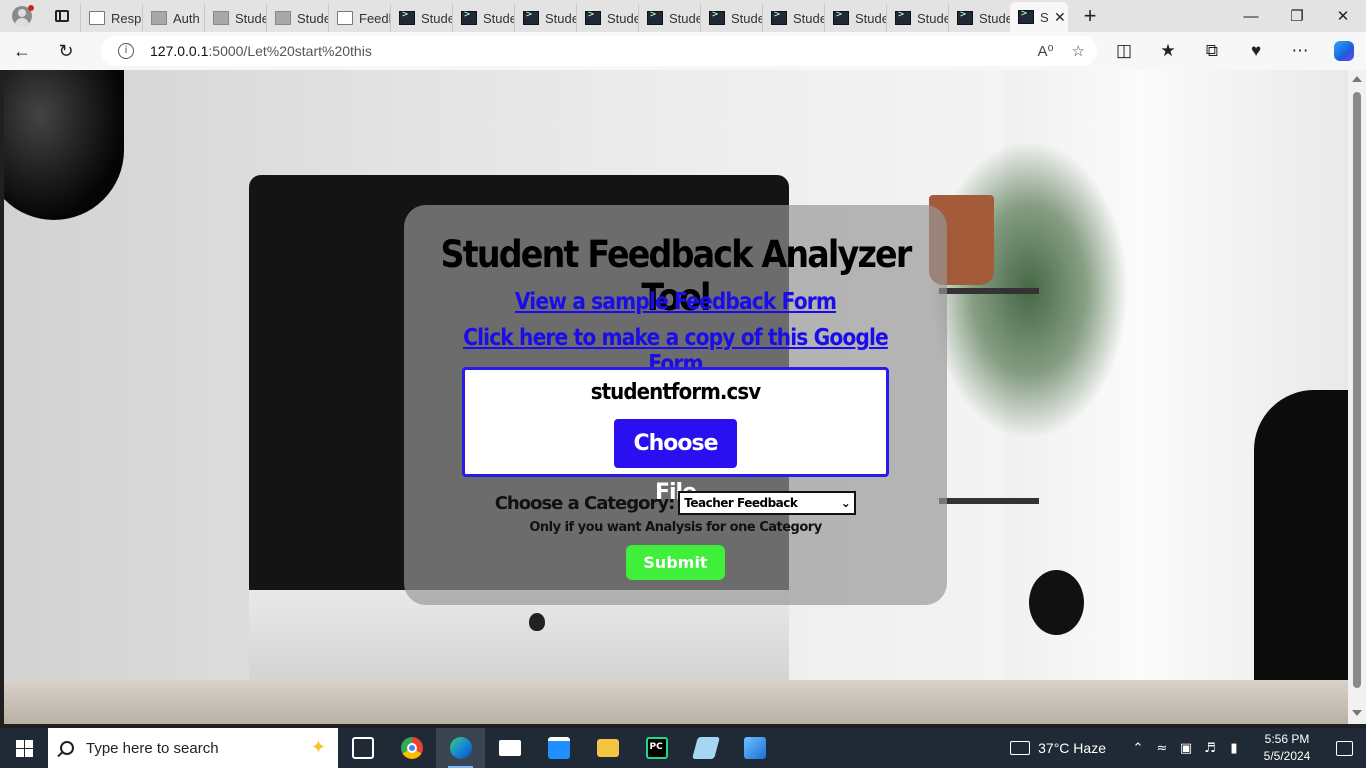  What do you see at coordinates (126, 51) in the screenshot?
I see `site-info-icon: i` at bounding box center [126, 51].